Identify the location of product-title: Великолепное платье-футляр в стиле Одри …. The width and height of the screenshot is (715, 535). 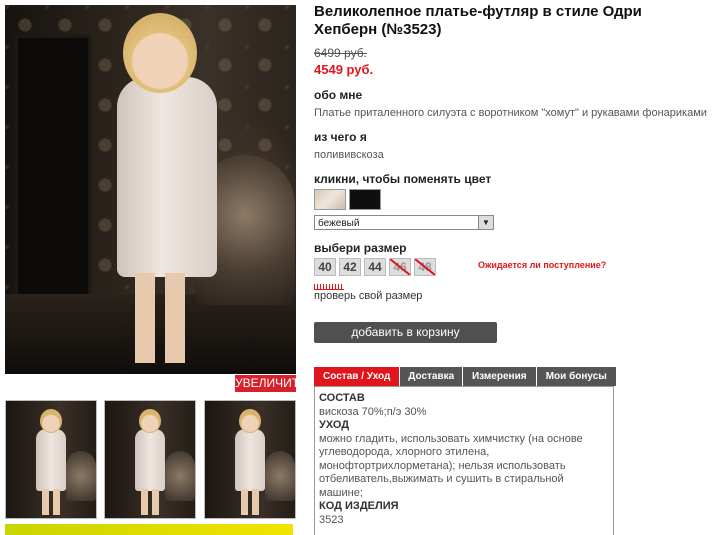
(478, 20).